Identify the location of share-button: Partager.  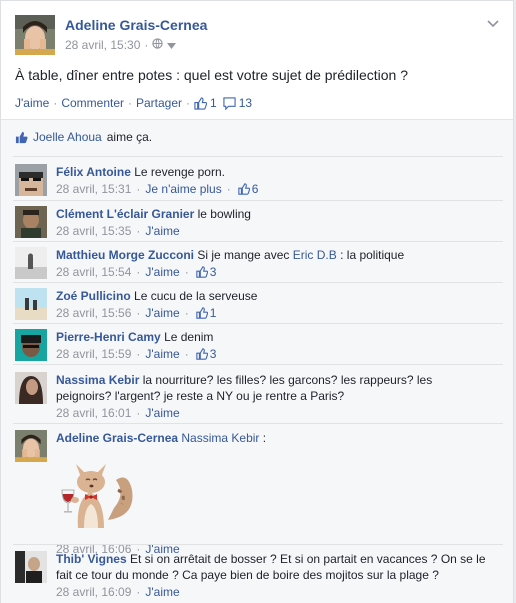
(159, 103).